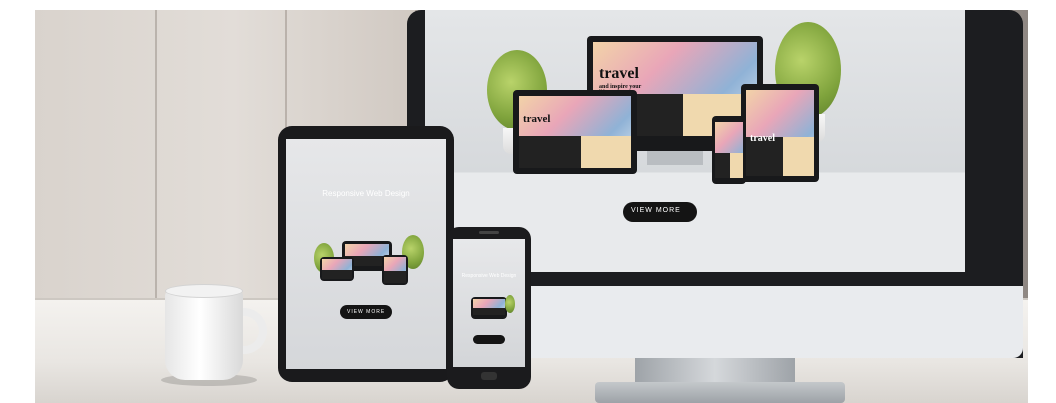  I want to click on mini-tablet-screen: travel, so click(575, 132).